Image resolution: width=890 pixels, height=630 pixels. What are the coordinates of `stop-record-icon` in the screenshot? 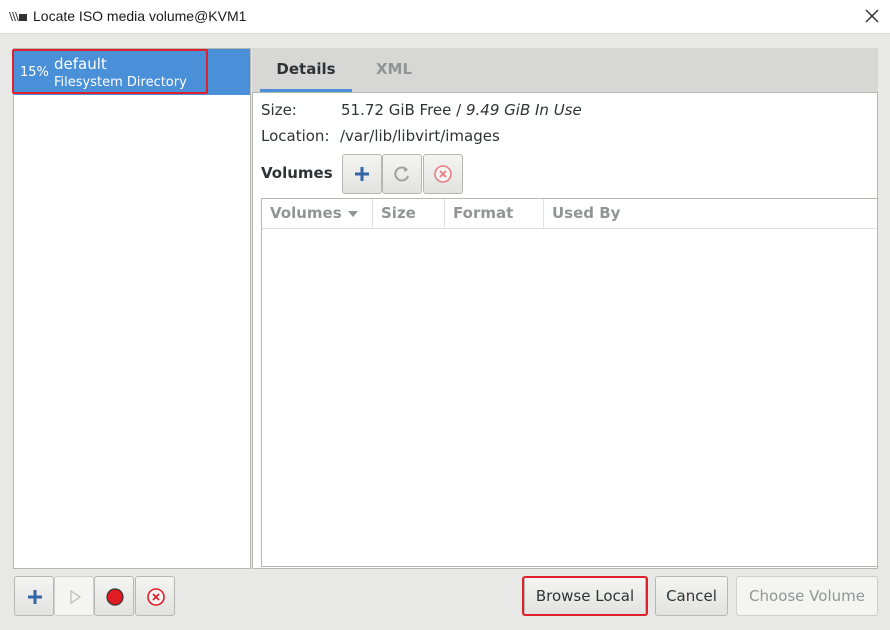 It's located at (115, 597).